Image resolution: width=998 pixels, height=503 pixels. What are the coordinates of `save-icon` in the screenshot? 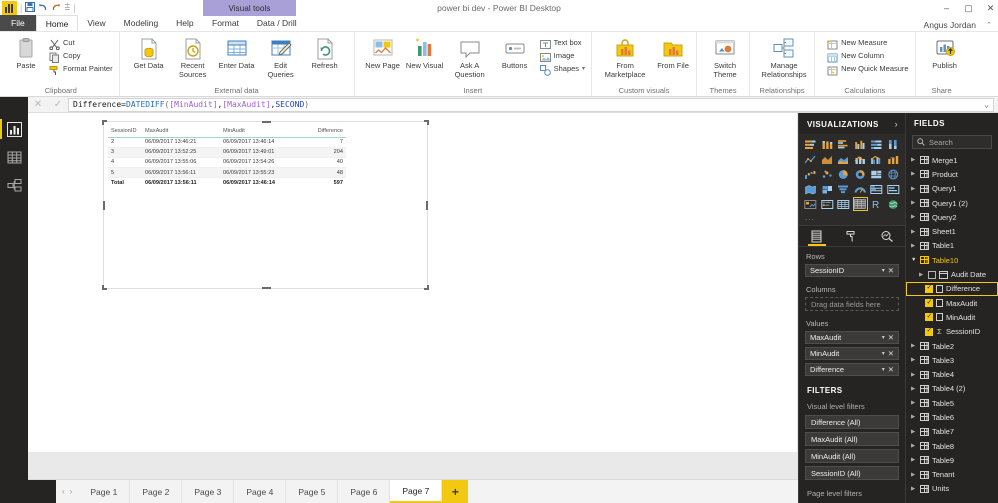 It's located at (30, 8).